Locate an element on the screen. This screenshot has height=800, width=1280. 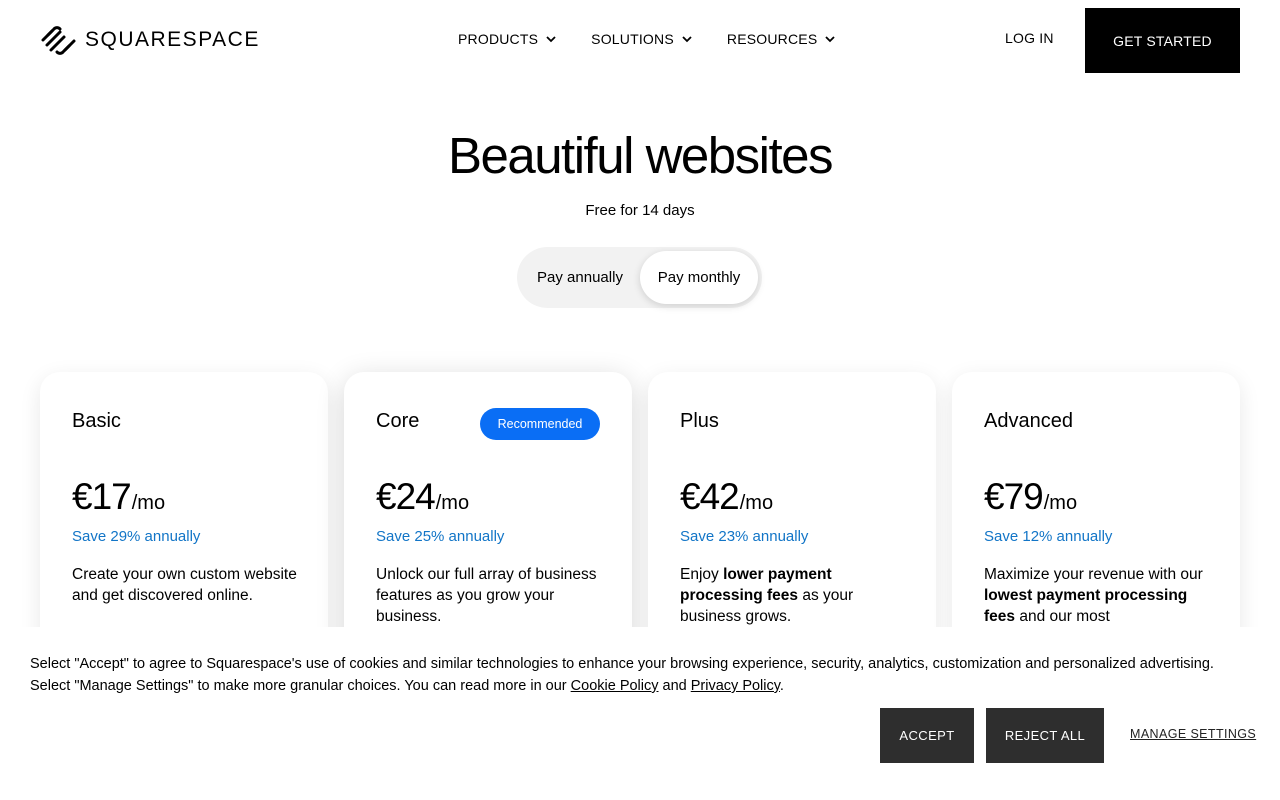
annual-savings: Save 23% annually is located at coordinates (744, 536).